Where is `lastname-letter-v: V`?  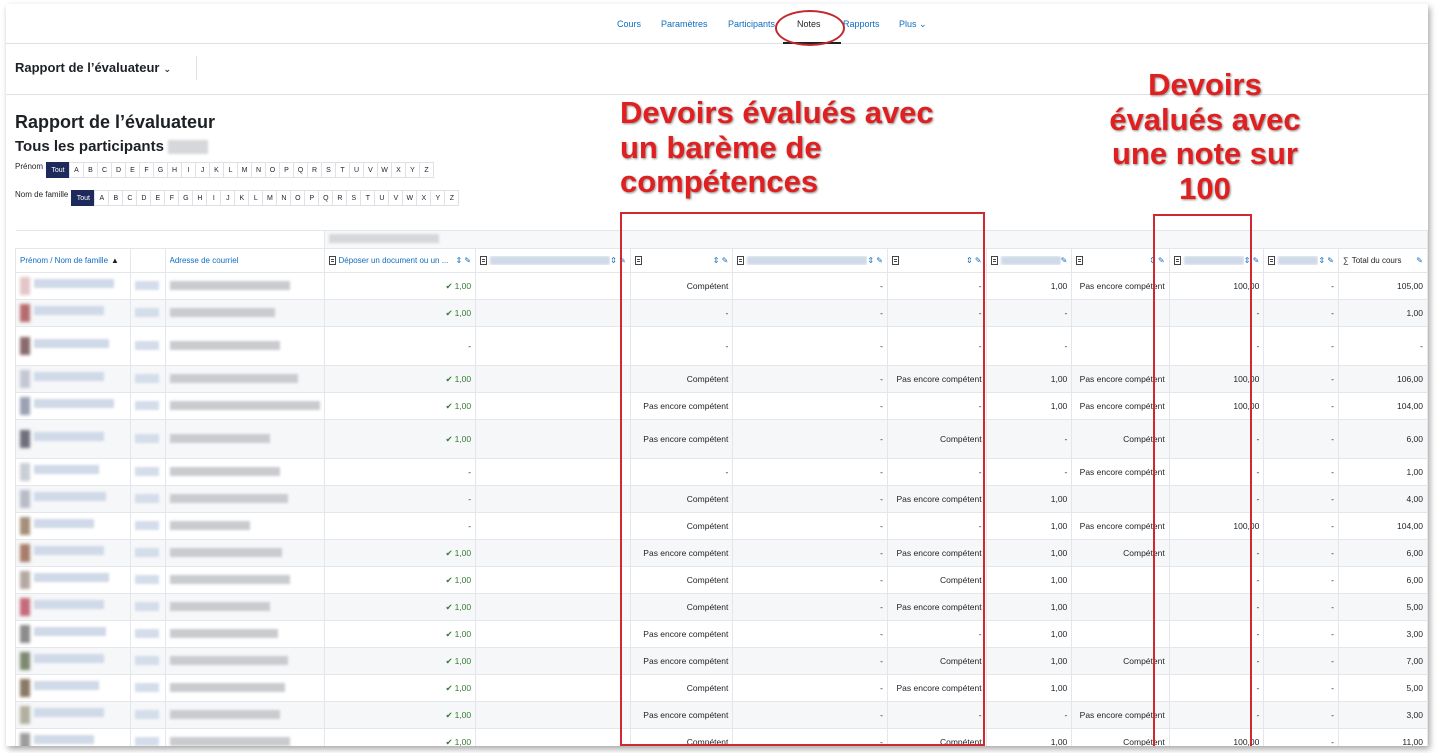
lastname-letter-v: V is located at coordinates (396, 198).